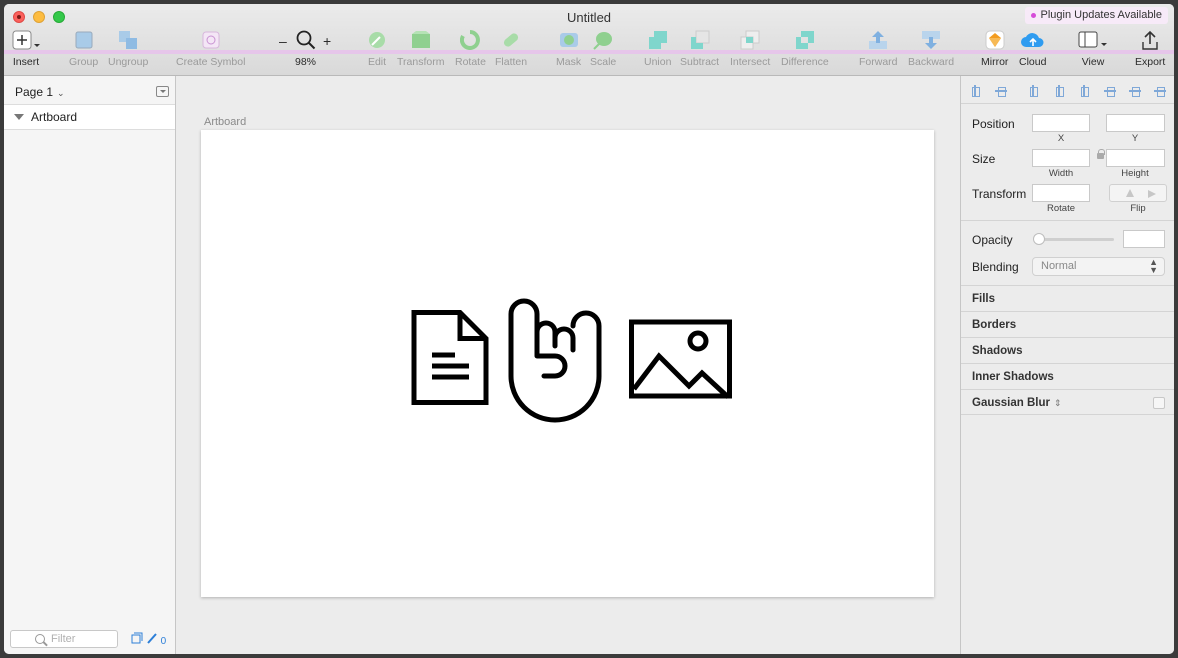 This screenshot has height=658, width=1178. What do you see at coordinates (805, 62) in the screenshot?
I see `difference-label: Difference` at bounding box center [805, 62].